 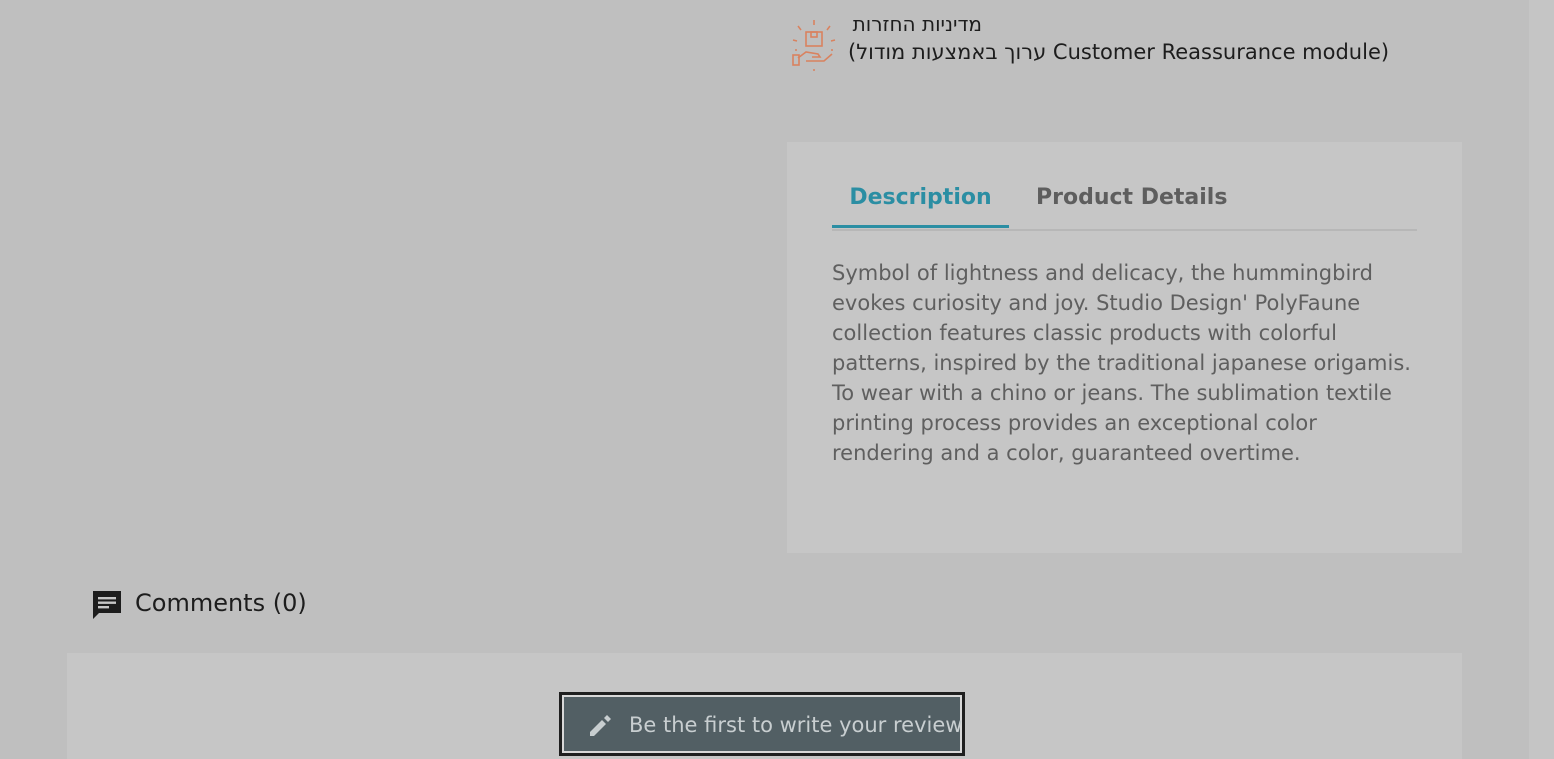 I want to click on tab-bar: Description Product Details, so click(x=1124, y=203).